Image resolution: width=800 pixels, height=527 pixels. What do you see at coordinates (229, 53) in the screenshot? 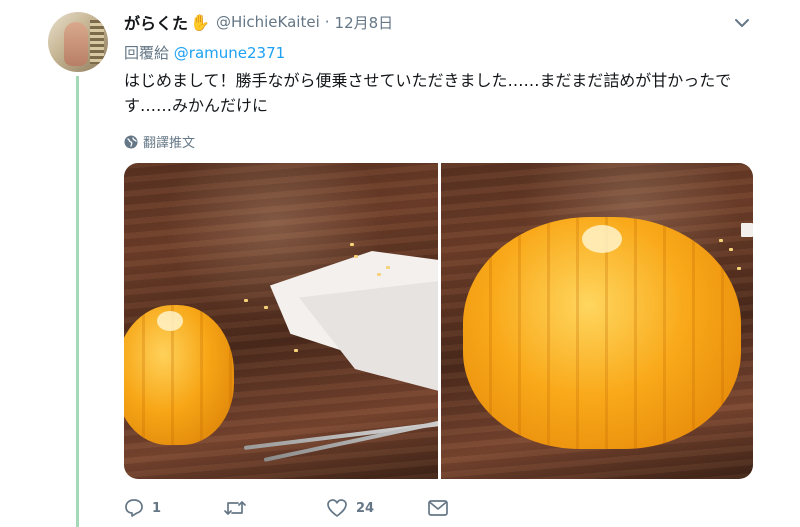
I see `reply-mention-link: @ramune2371` at bounding box center [229, 53].